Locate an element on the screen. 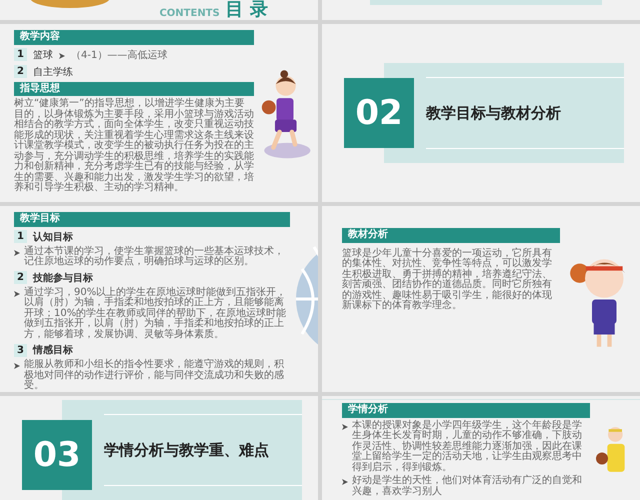  body-text: 树立“健康第一”的指导思想，以增进学生健康为主要目的，以身体锻炼为主要手段，采用小篮球与游戏活动相结合的教学方式，面向全体学生，改变只重视运动技能形成的现状，关注重视着学生心理需求这条主线来设计课堂教学模式，改变学生的被动执行任务为投在的主动参与，充分调动学生的积极思维，培养学生的实践能力和创新精神，充分考虑学生已有的技能与经验，从学生的需要、兴趣和能力出发，激发学生学习的欲望，培养和引导学生积极、主动的学习精神。 is located at coordinates (134, 146).